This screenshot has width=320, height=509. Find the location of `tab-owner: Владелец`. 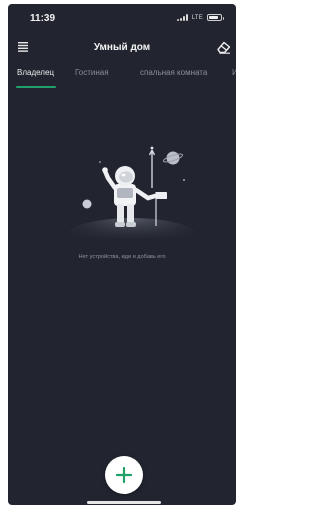

tab-owner: Владелец is located at coordinates (35, 72).